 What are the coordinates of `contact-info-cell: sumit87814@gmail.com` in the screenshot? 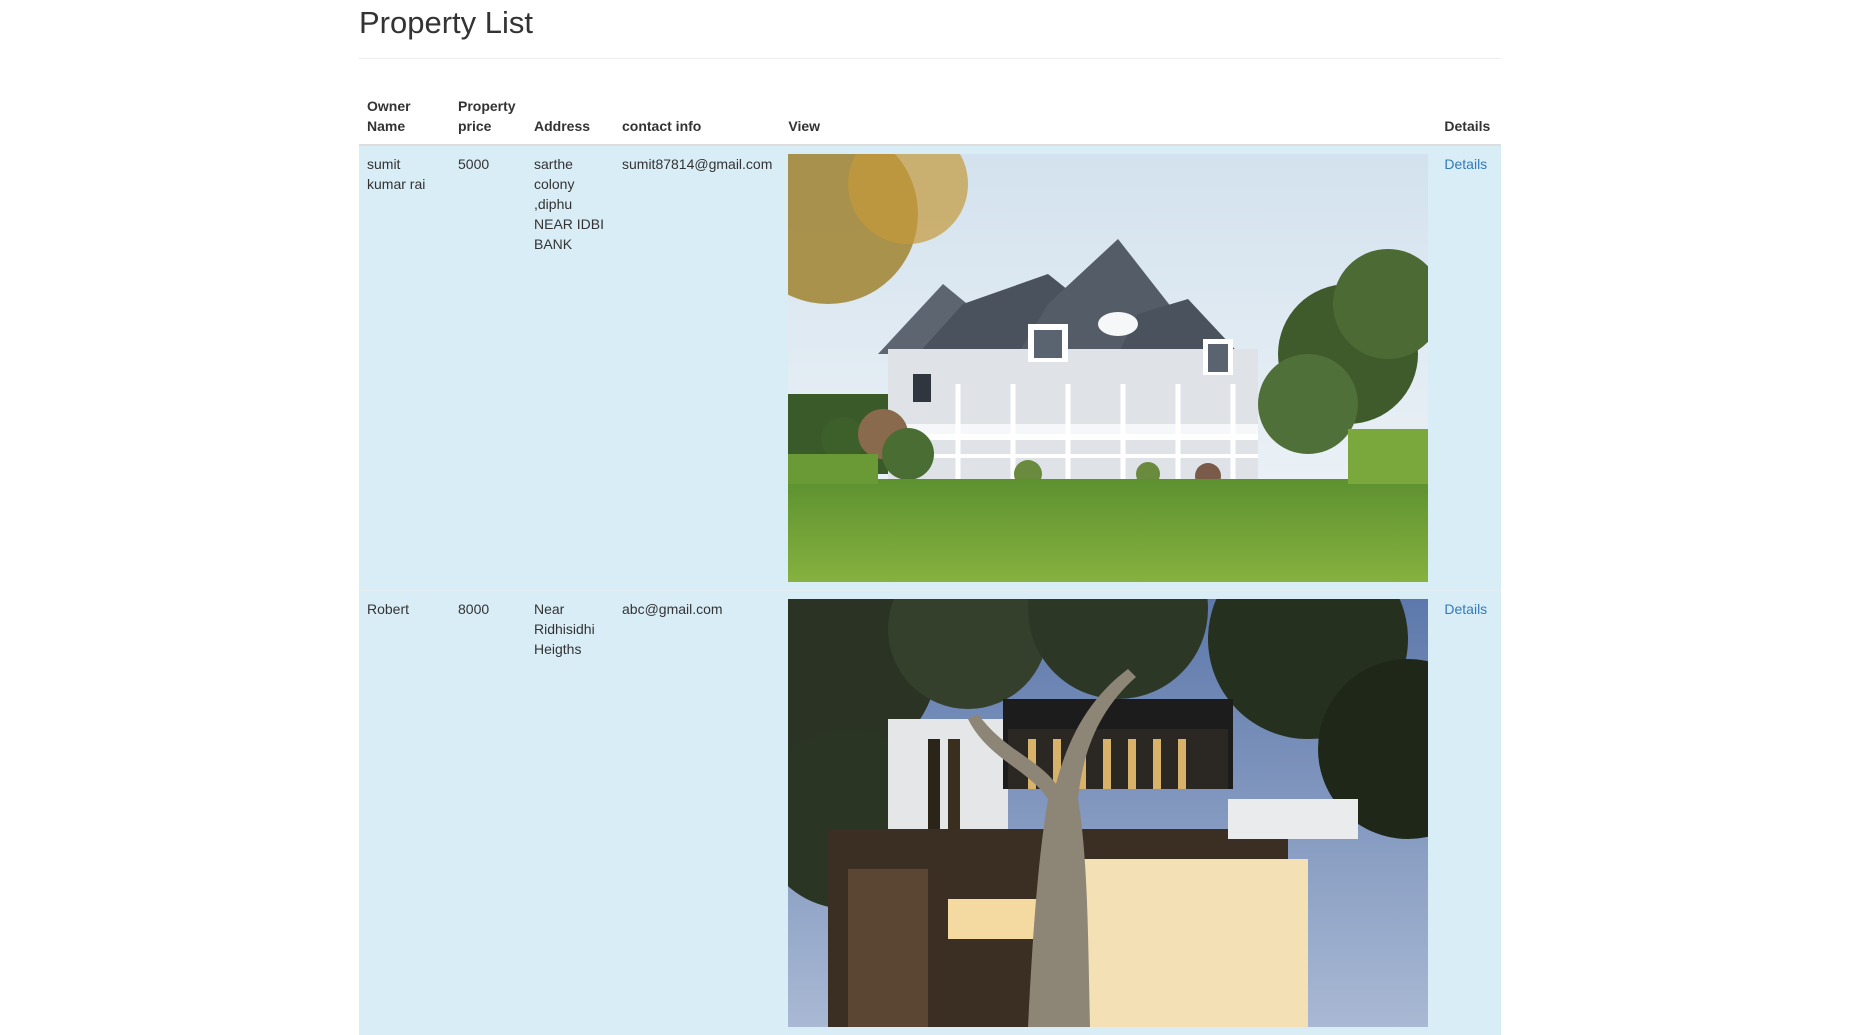 It's located at (697, 368).